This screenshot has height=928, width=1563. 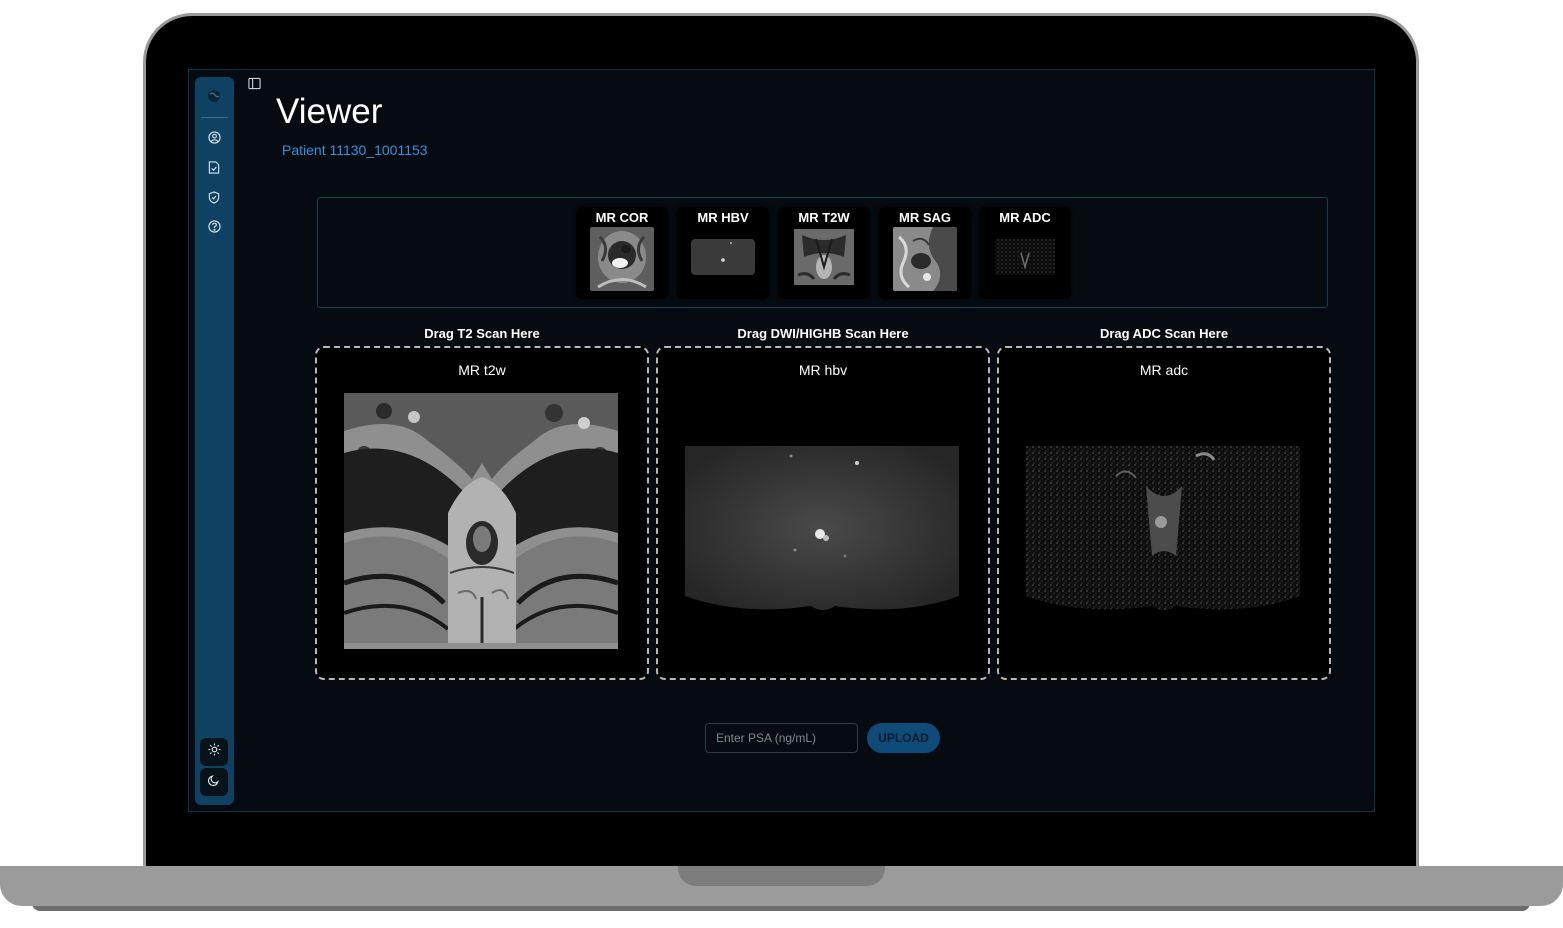 I want to click on sidebar-toggle-icon, so click(x=255, y=84).